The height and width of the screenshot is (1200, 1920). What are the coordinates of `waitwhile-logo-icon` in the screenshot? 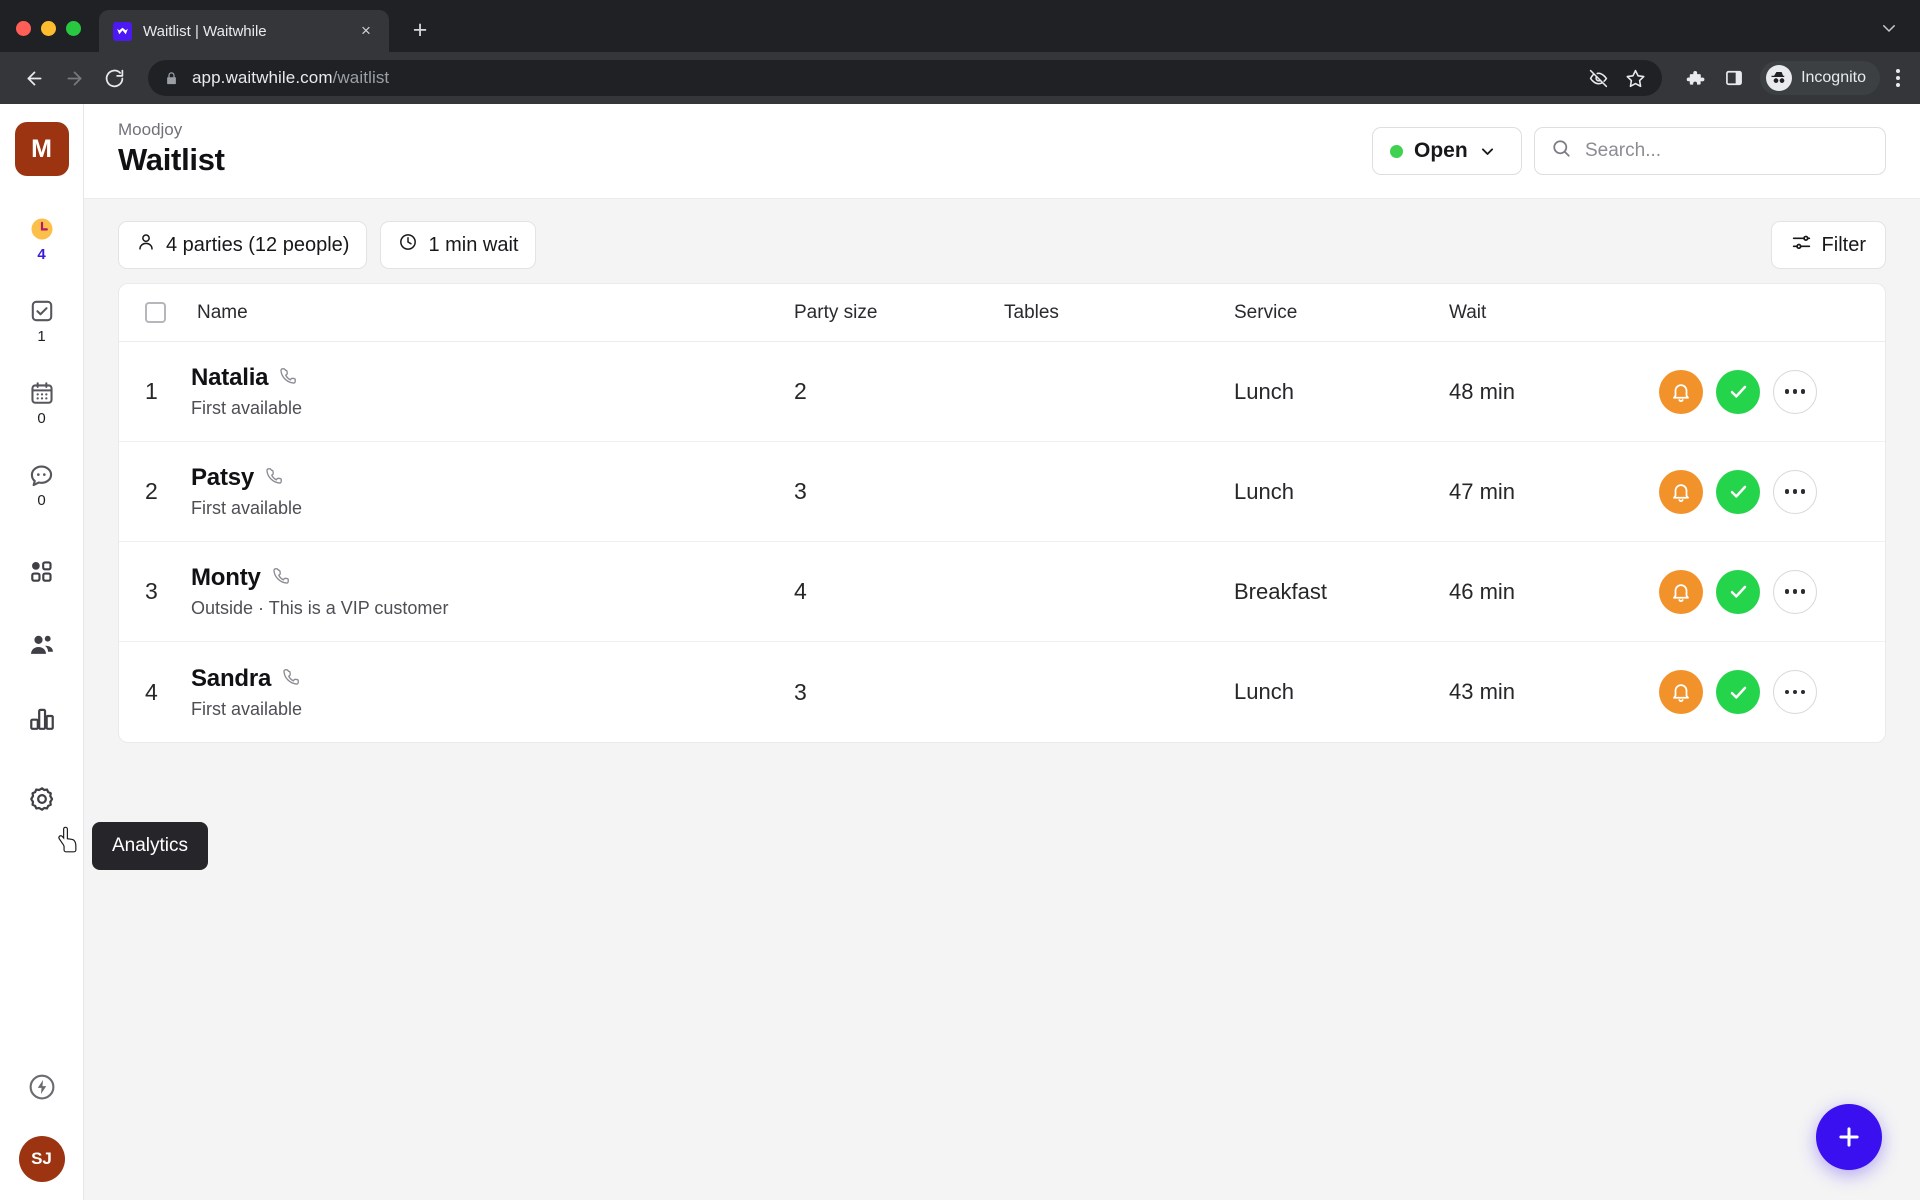 It's located at (122, 31).